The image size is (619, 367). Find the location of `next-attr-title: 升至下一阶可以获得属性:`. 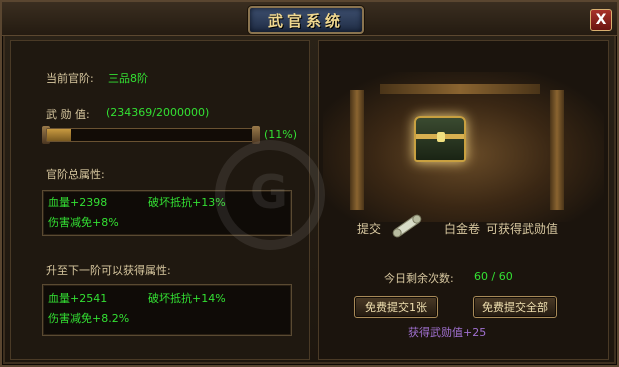

next-attr-title: 升至下一阶可以获得属性: is located at coordinates (108, 270).